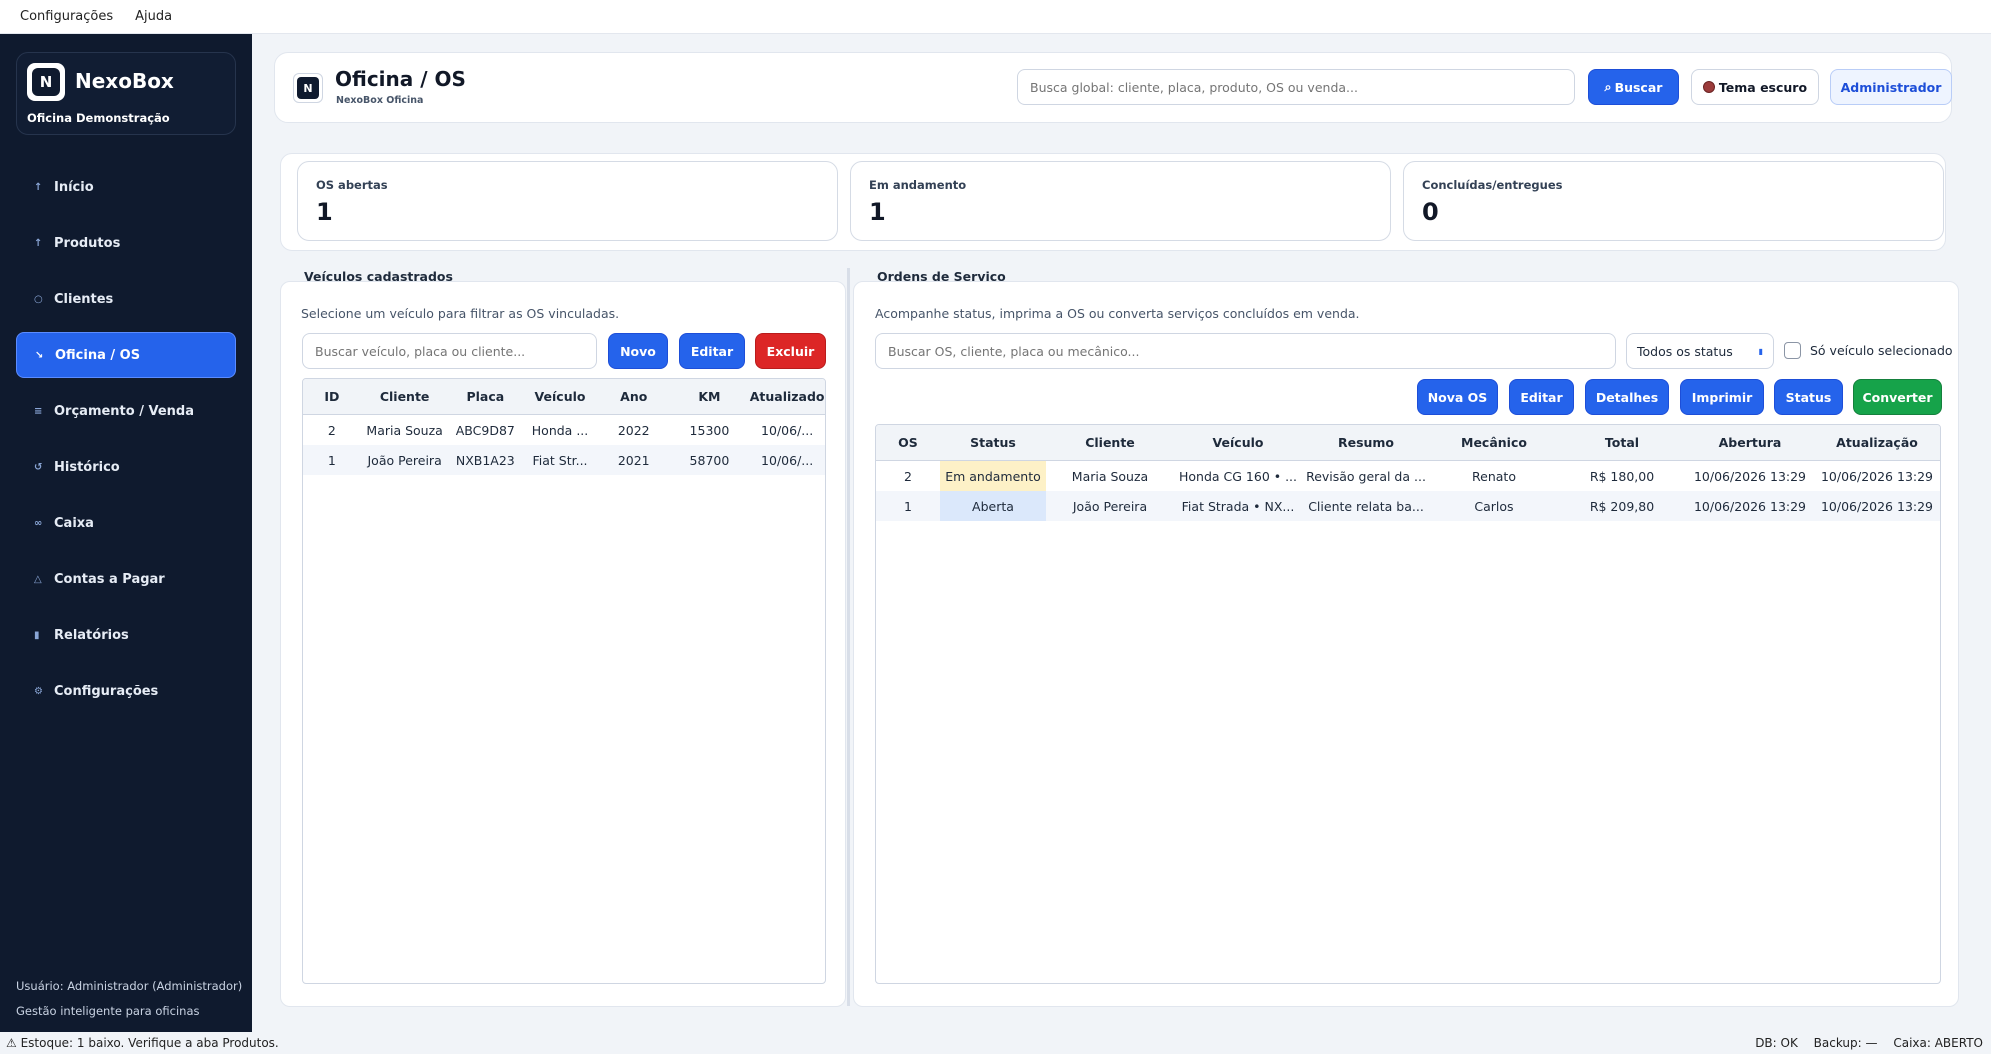 The image size is (1991, 1054). What do you see at coordinates (1541, 397) in the screenshot?
I see `edit-order-button: Editar` at bounding box center [1541, 397].